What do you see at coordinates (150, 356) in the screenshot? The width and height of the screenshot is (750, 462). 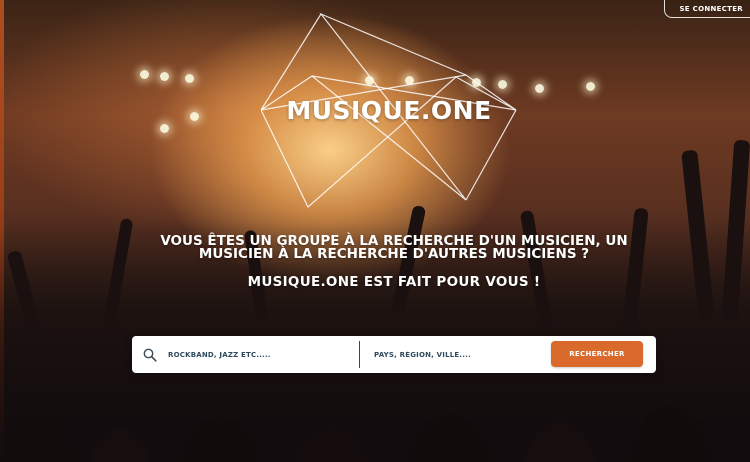 I see `search-icon` at bounding box center [150, 356].